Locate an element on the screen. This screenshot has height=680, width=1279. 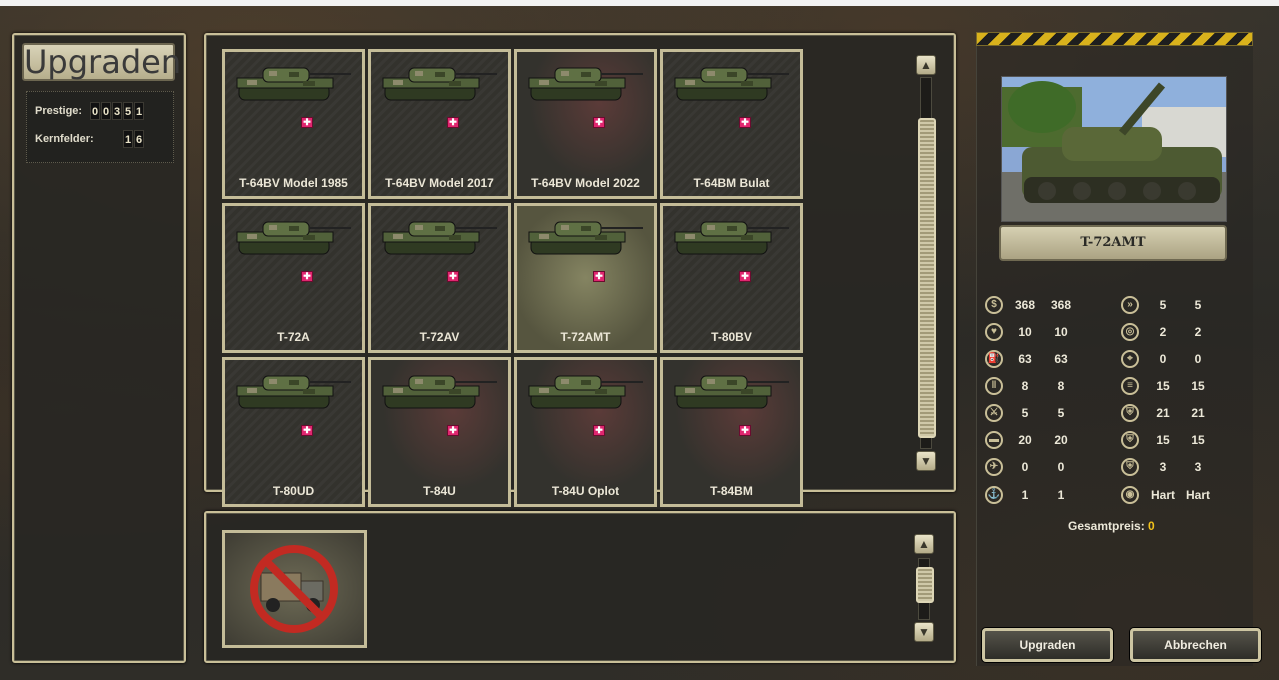
stat-new-value: 3 is located at coordinates (1198, 467).